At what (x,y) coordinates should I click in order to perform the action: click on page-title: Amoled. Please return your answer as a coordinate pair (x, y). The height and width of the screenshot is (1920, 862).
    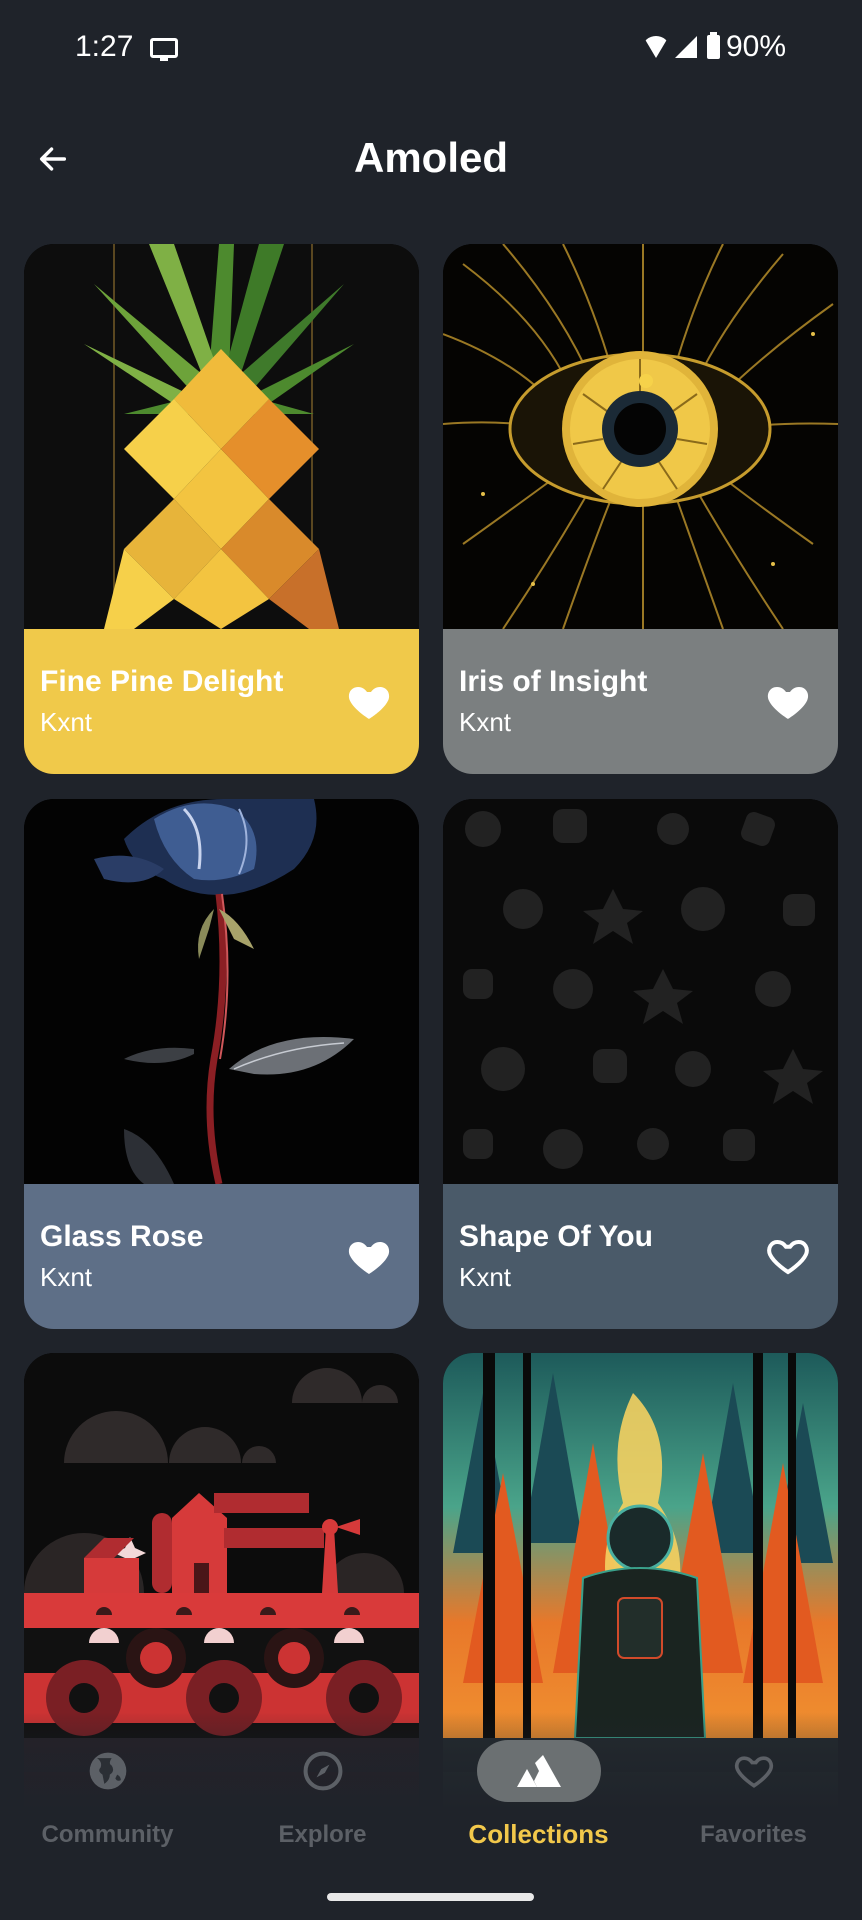
    Looking at the image, I should click on (430, 157).